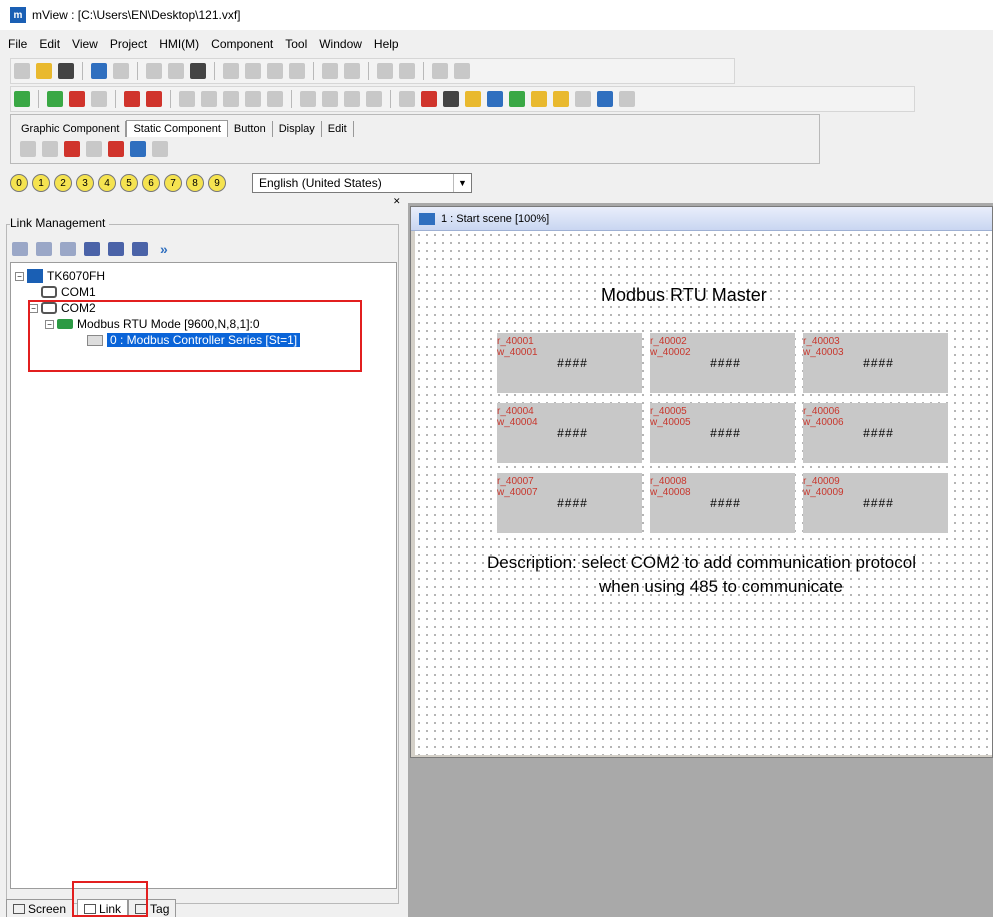 This screenshot has width=993, height=917. I want to click on edit-device-icon, so click(116, 249).